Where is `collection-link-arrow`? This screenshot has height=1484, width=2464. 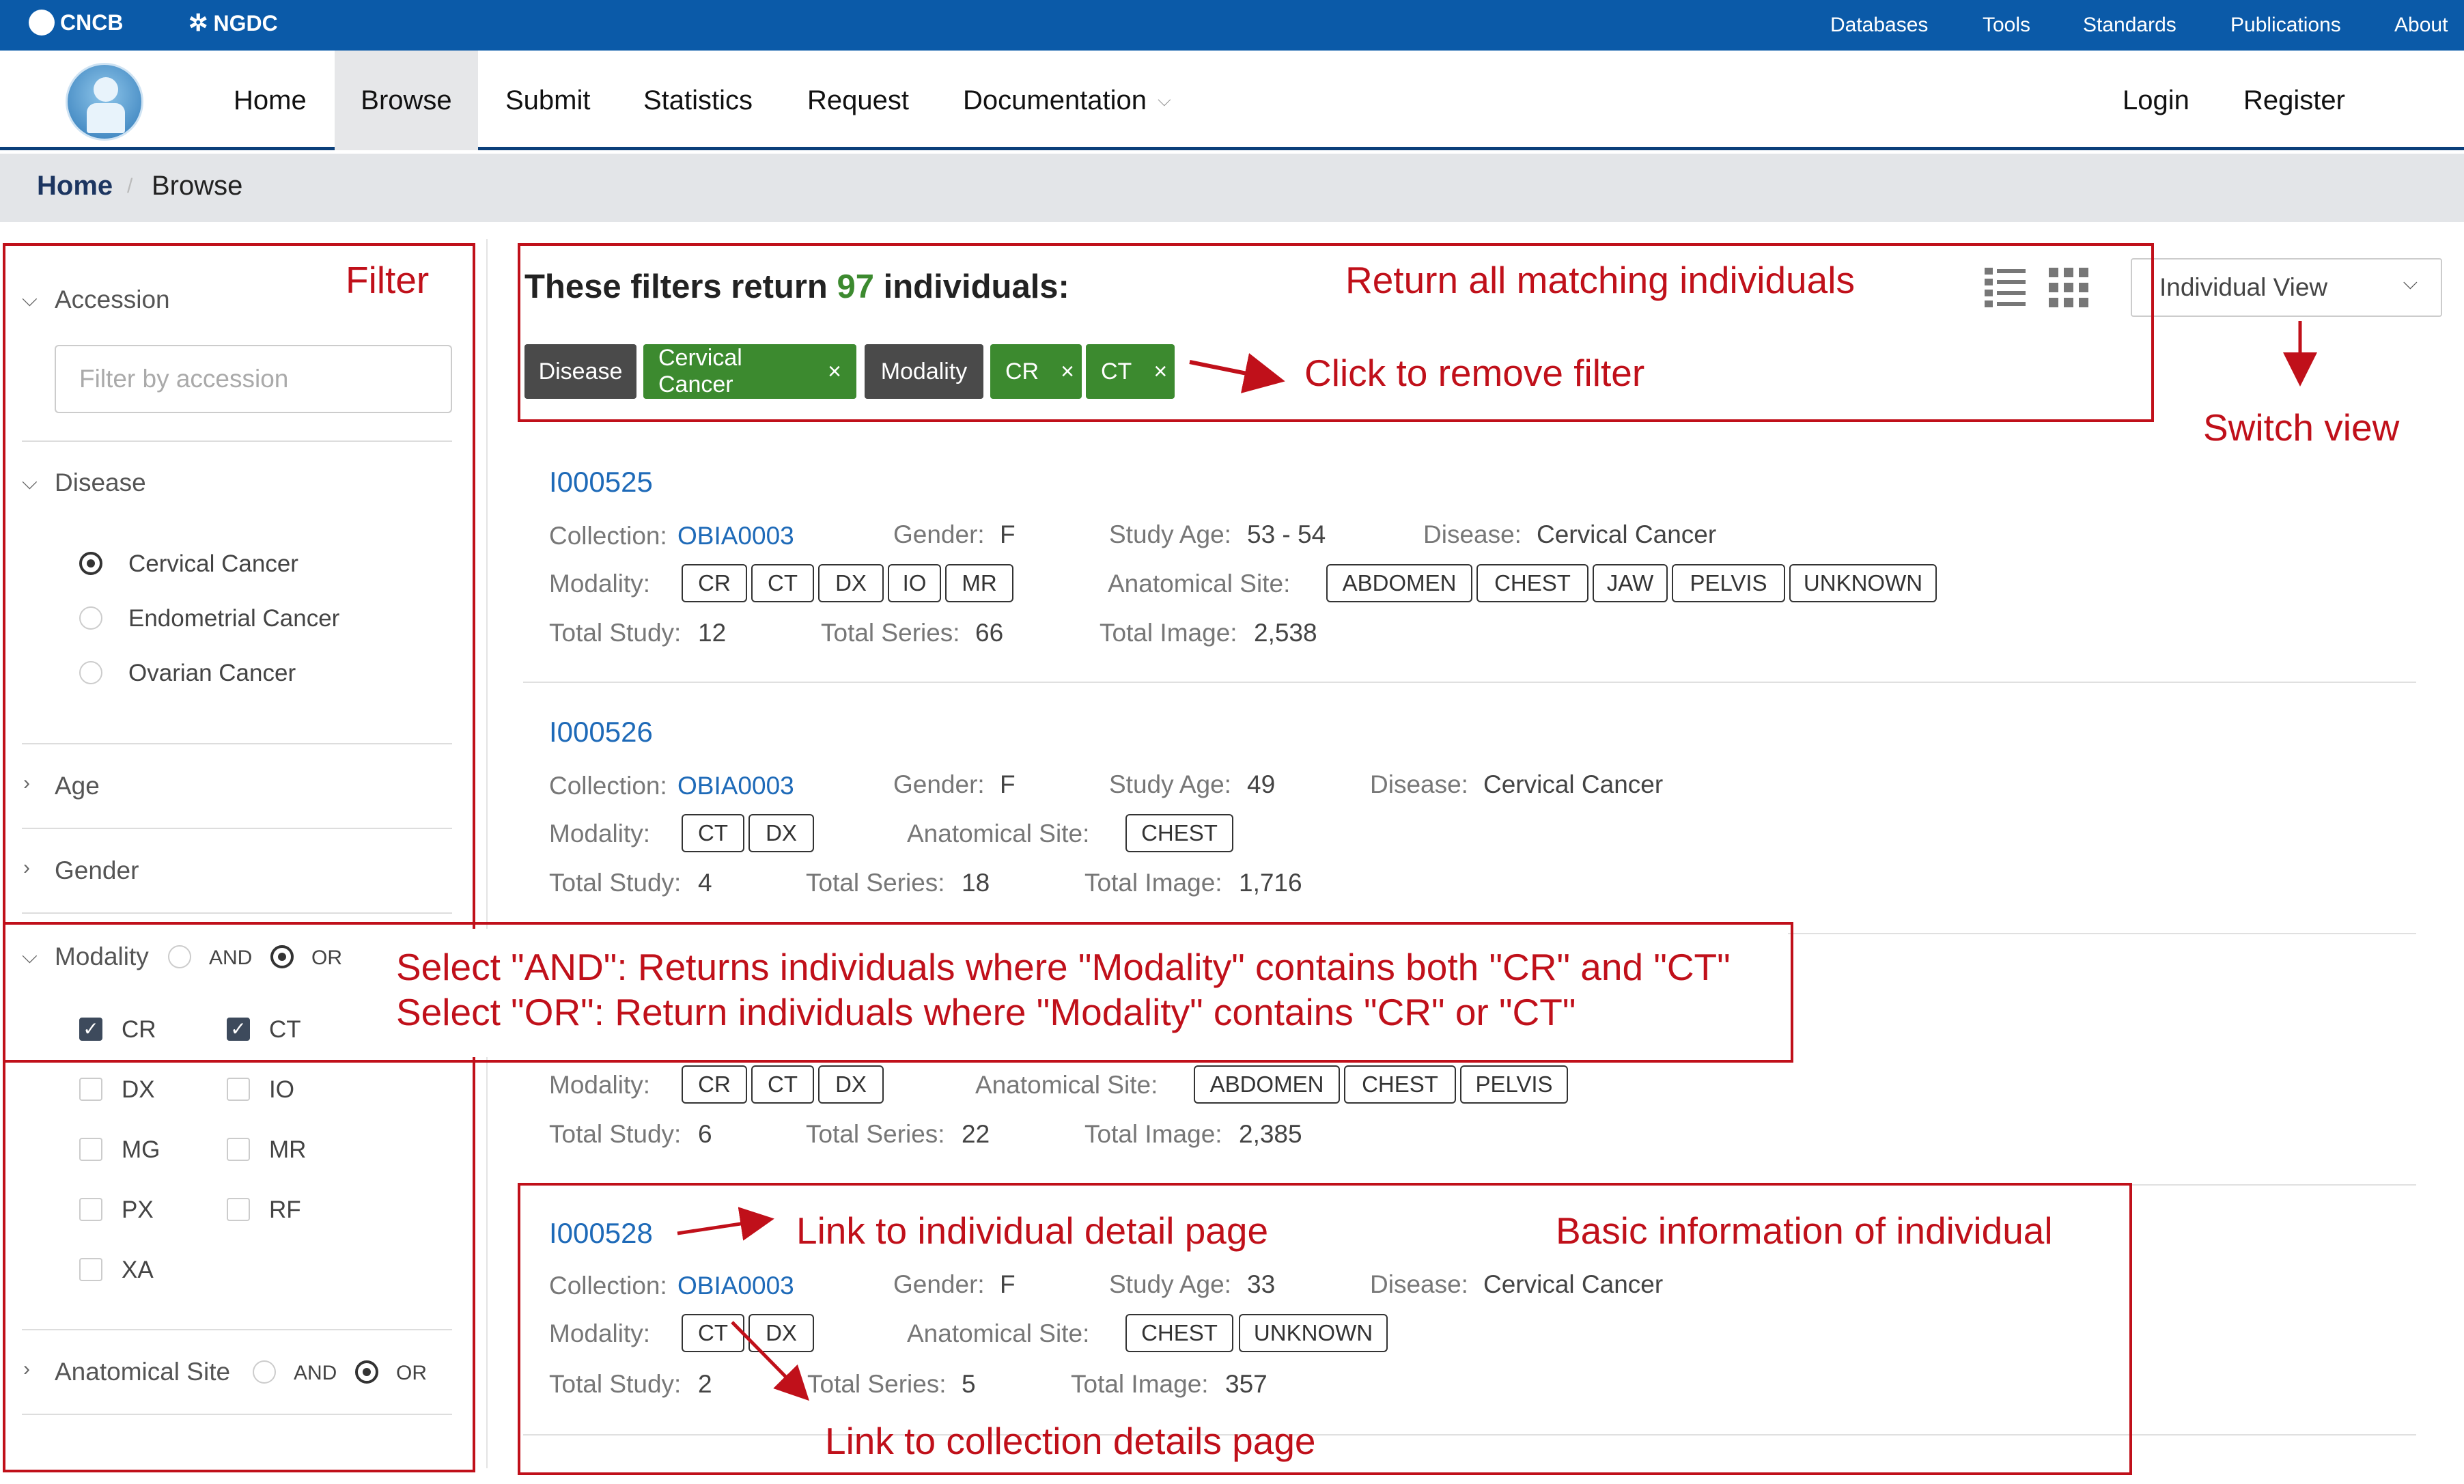
collection-link-arrow is located at coordinates (771, 1361).